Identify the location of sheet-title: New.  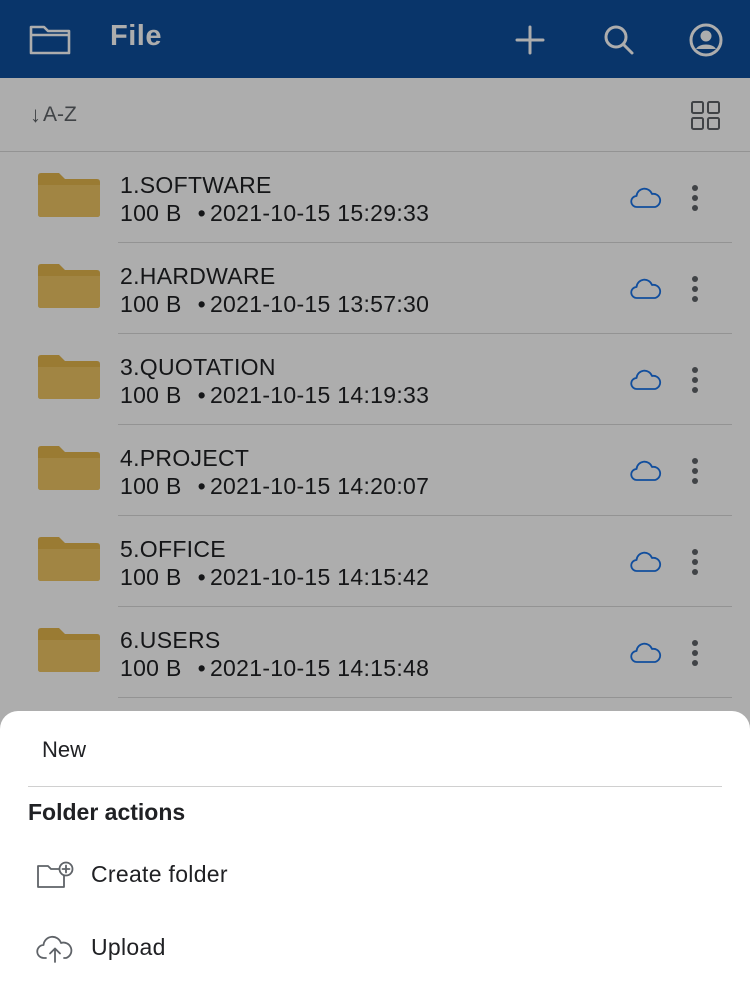
(64, 749).